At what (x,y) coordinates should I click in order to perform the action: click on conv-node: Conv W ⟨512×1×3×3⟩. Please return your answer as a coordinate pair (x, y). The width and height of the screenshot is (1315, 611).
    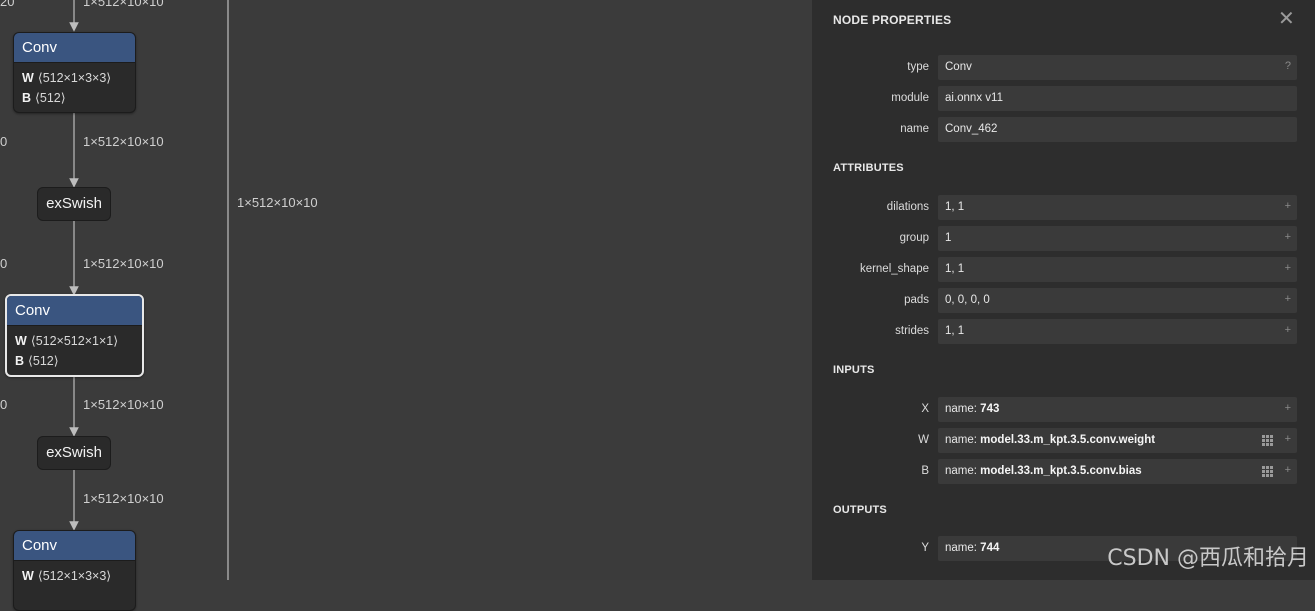
    Looking at the image, I should click on (74, 570).